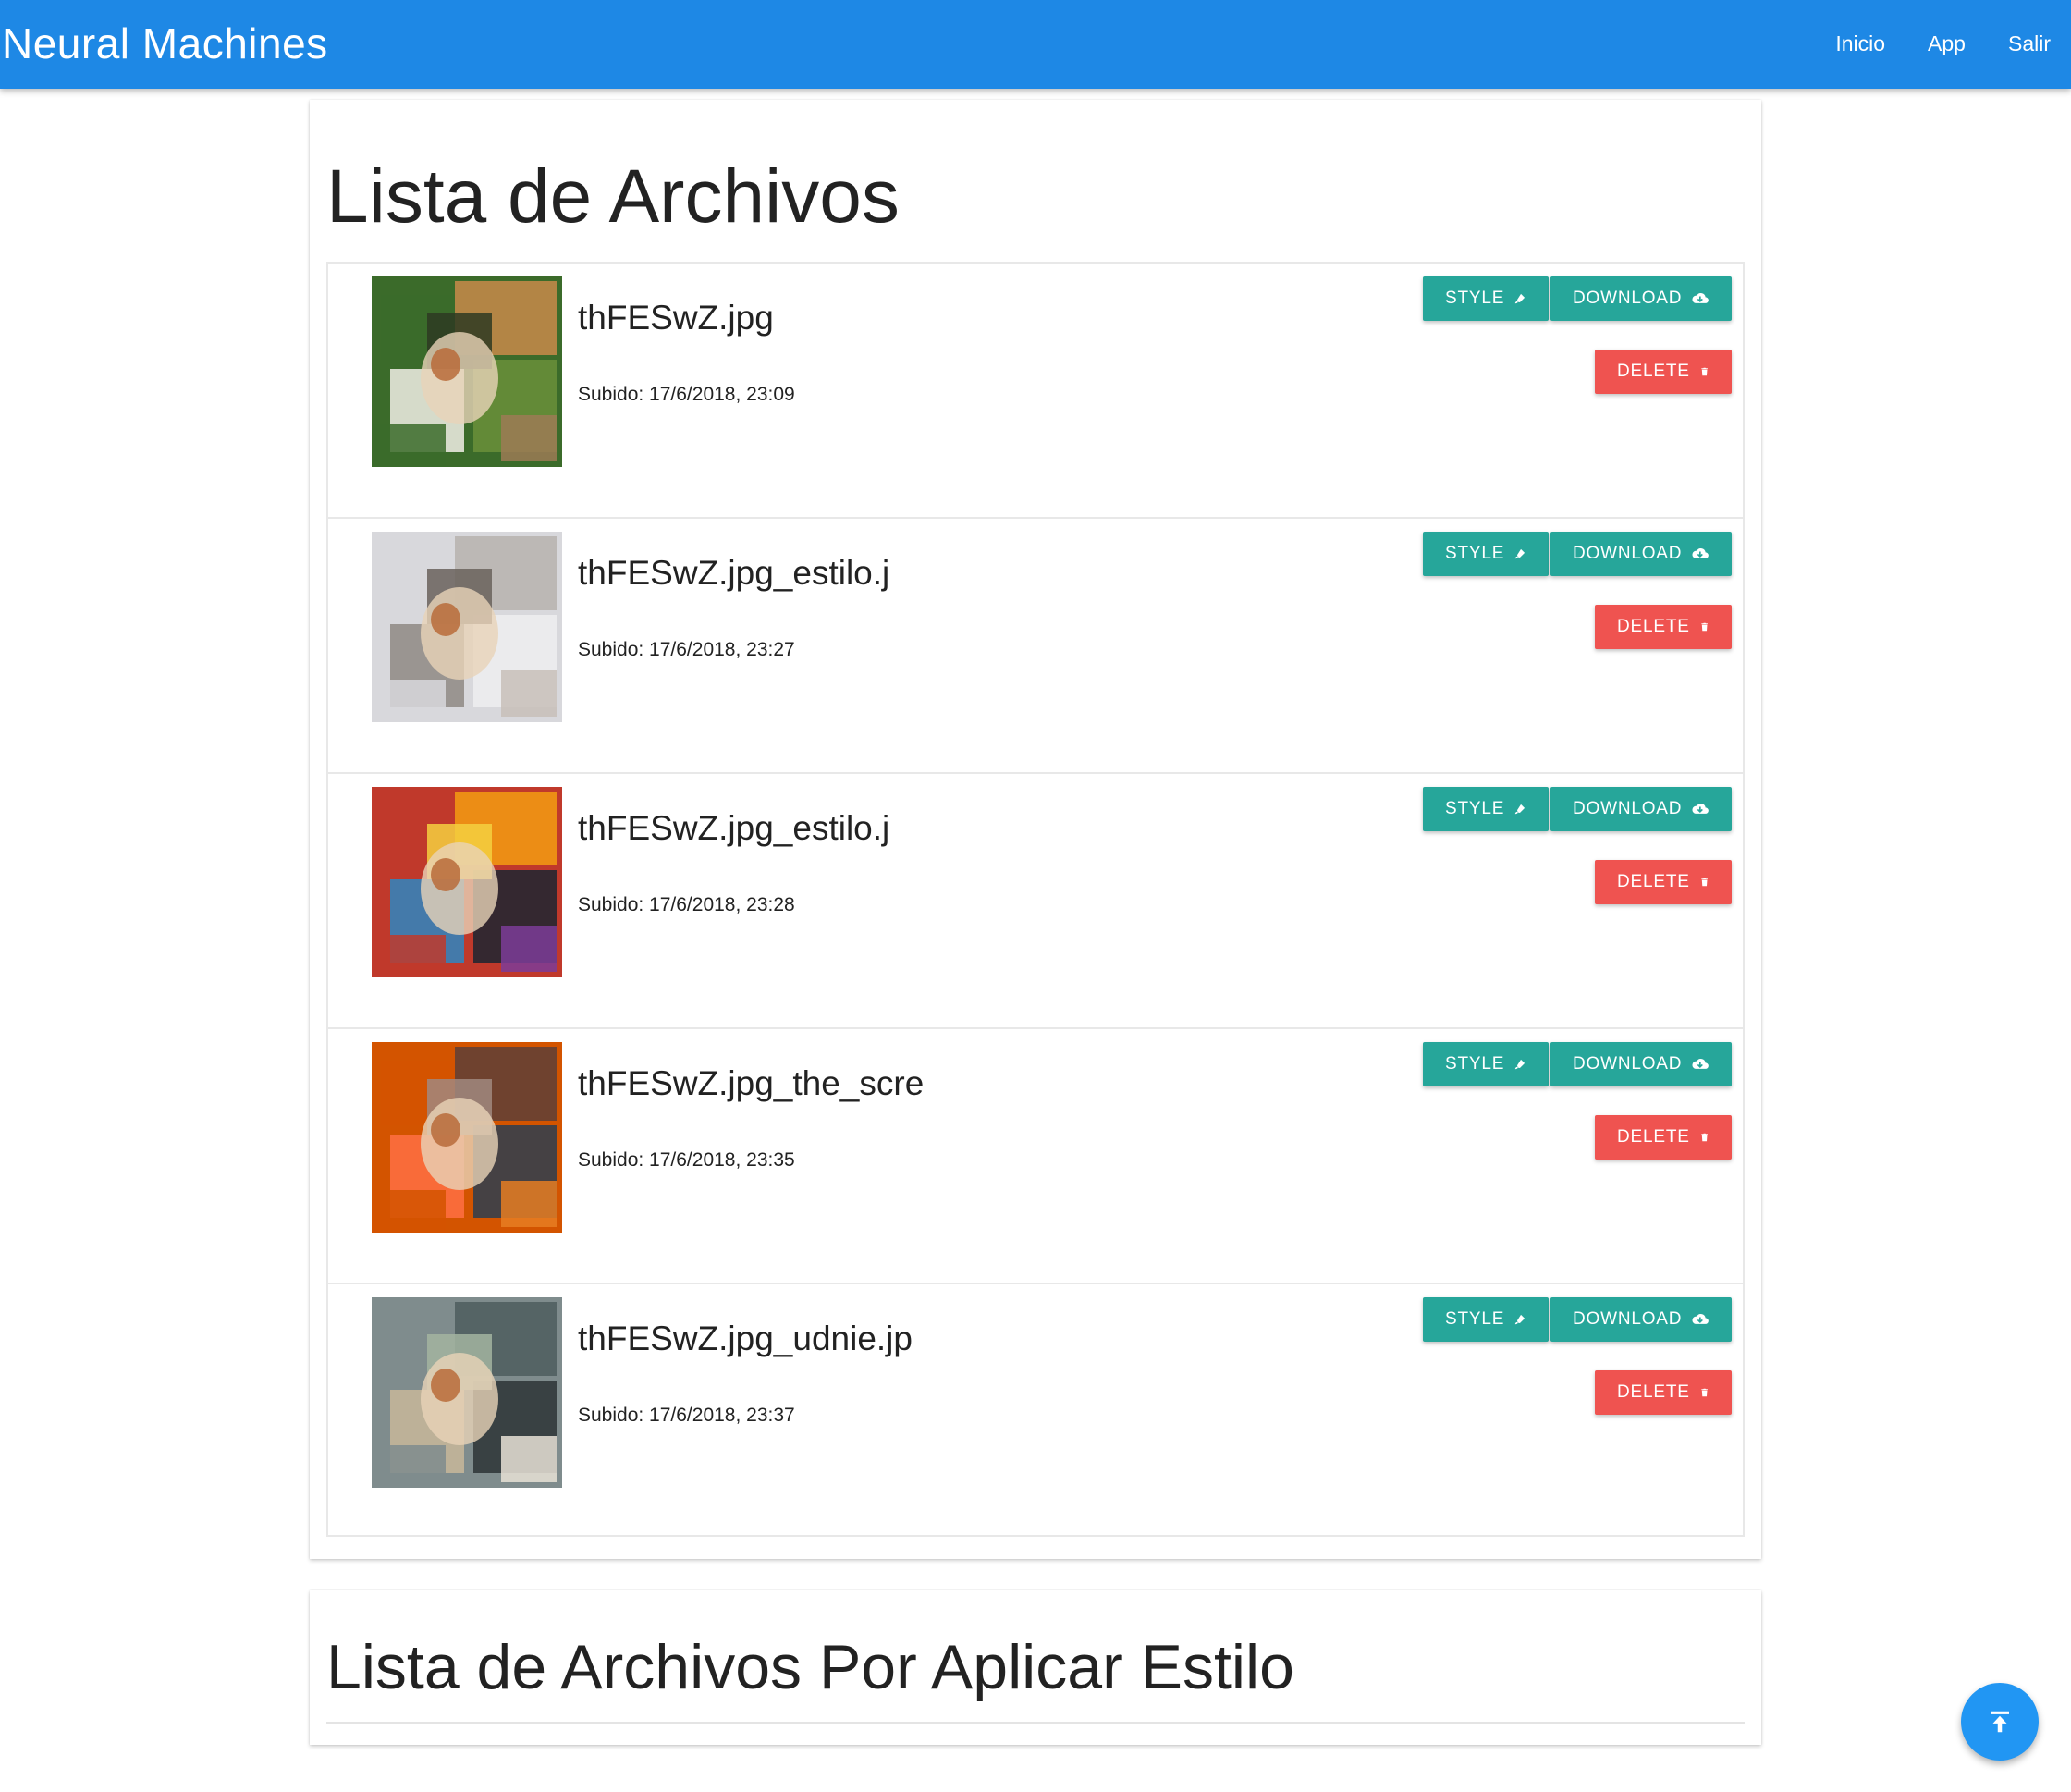  Describe the element at coordinates (810, 1667) in the screenshot. I see `pending-section-title: Lista de Archivos Por Aplicar Estilo` at that location.